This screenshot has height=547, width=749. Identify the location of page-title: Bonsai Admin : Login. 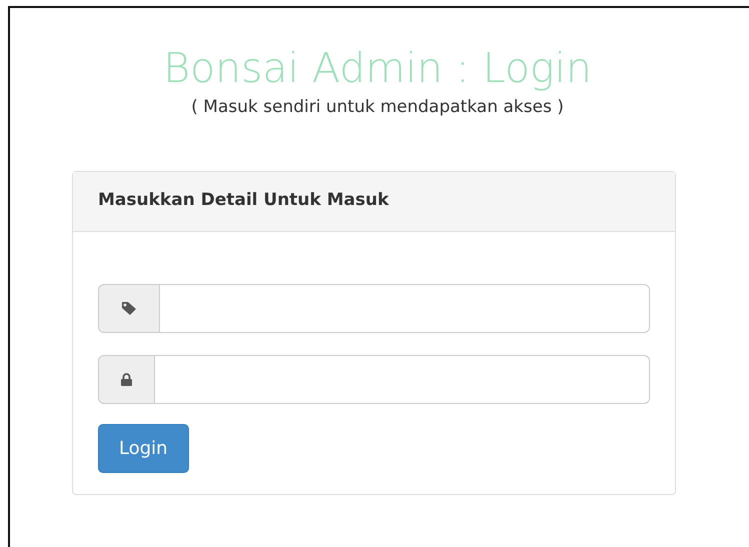
(377, 69).